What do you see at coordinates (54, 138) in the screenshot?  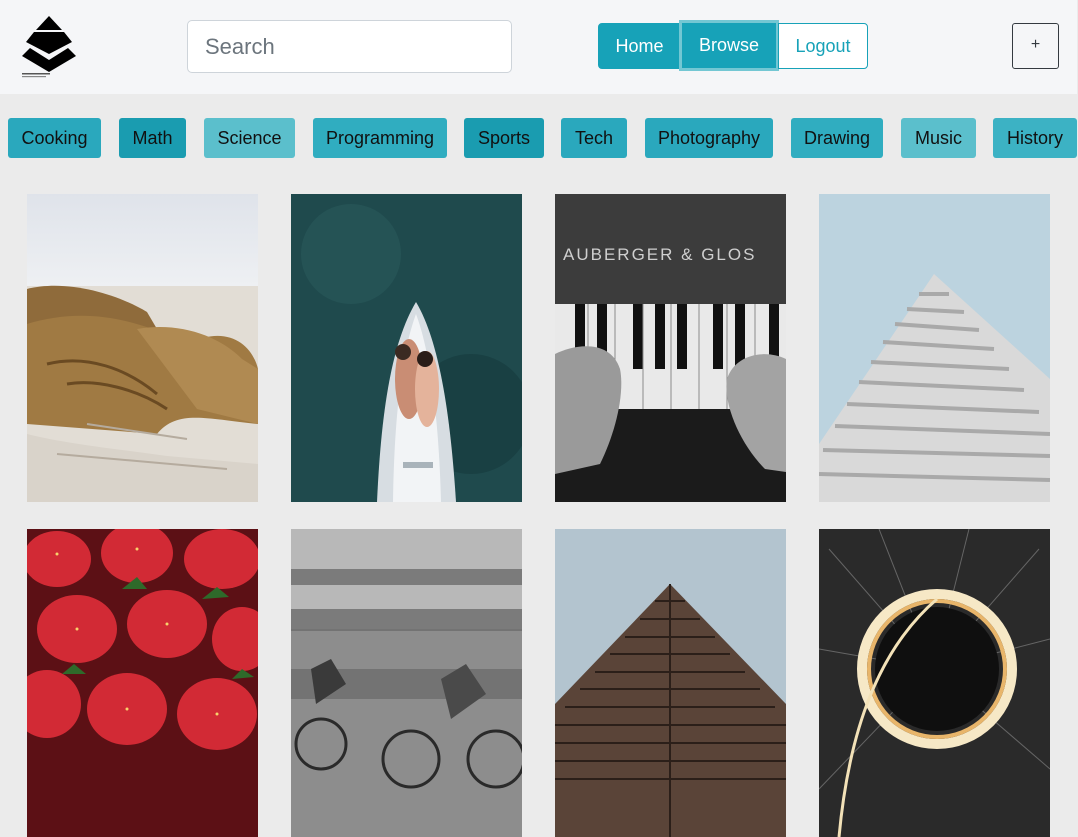 I see `category-cooking: Cooking` at bounding box center [54, 138].